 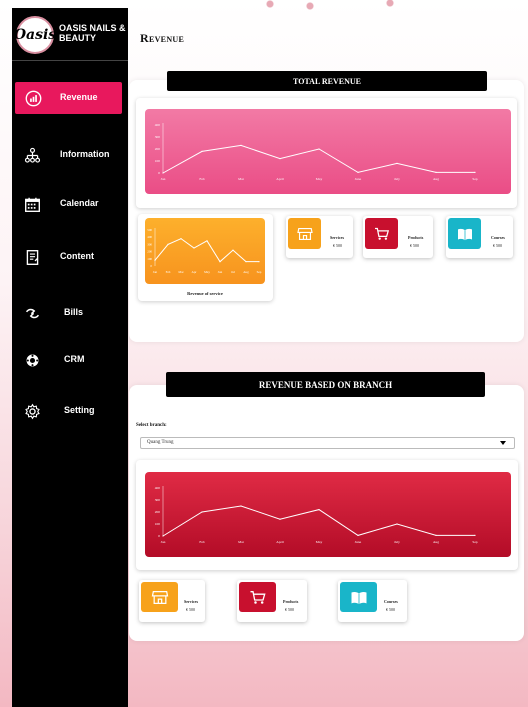 I want to click on sidebar-item-label: Setting, so click(x=79, y=410).